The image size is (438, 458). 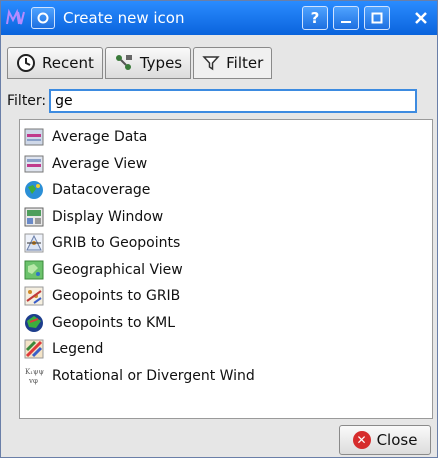 What do you see at coordinates (26, 63) in the screenshot?
I see `clock-icon` at bounding box center [26, 63].